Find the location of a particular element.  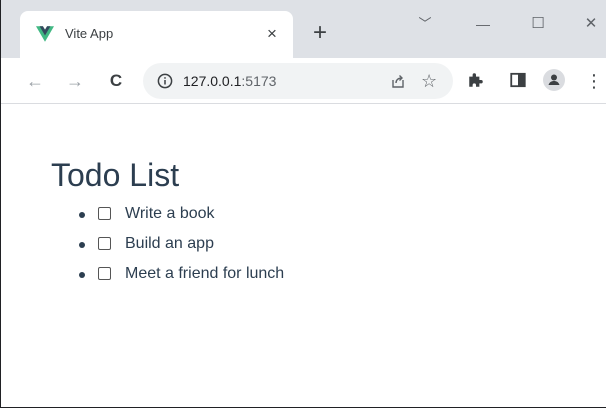

tab-strip: Vite App × + ﹀ — ☐ ✕ is located at coordinates (303, 29).